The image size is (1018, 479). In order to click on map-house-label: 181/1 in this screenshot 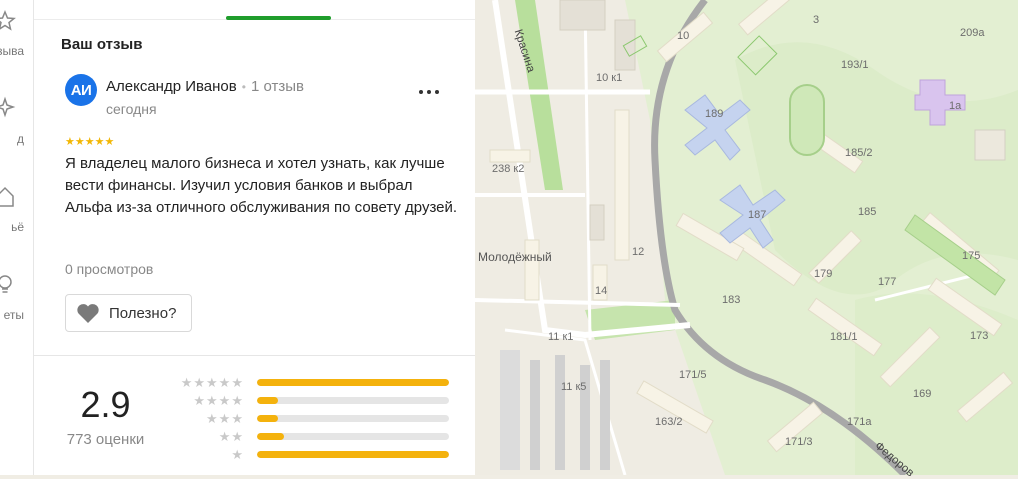, I will do `click(844, 337)`.